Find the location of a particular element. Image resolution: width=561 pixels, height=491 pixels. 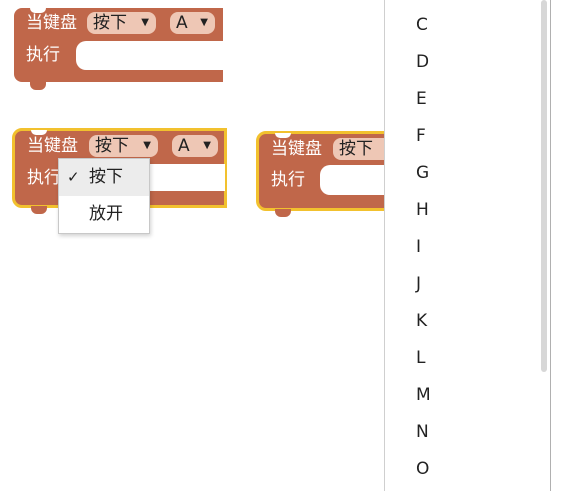

key-option-k: K is located at coordinates (408, 321).